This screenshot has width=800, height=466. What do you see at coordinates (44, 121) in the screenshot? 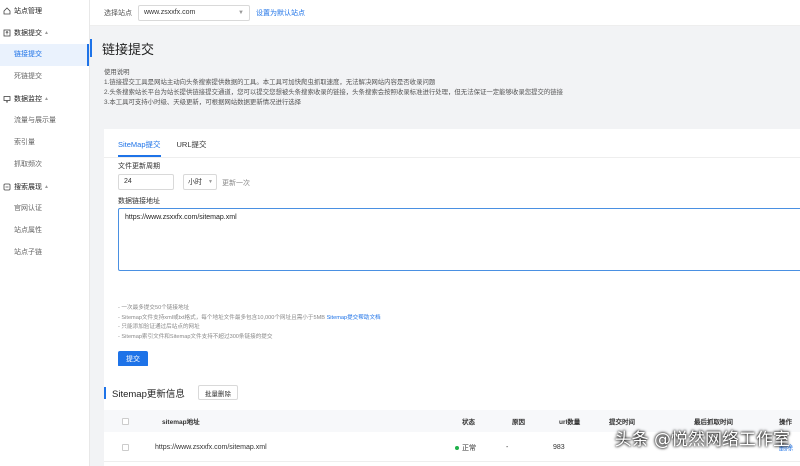
I see `sidebar-item-traffic-display: 流量与展示量` at bounding box center [44, 121].